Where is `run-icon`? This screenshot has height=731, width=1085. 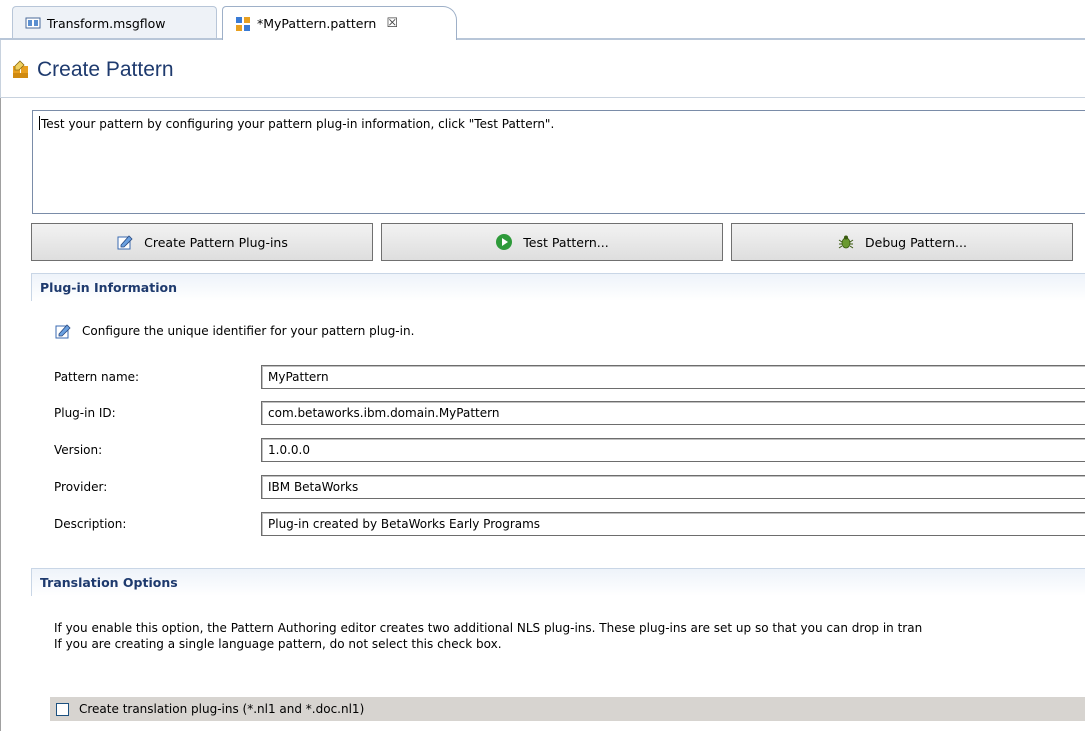
run-icon is located at coordinates (504, 242).